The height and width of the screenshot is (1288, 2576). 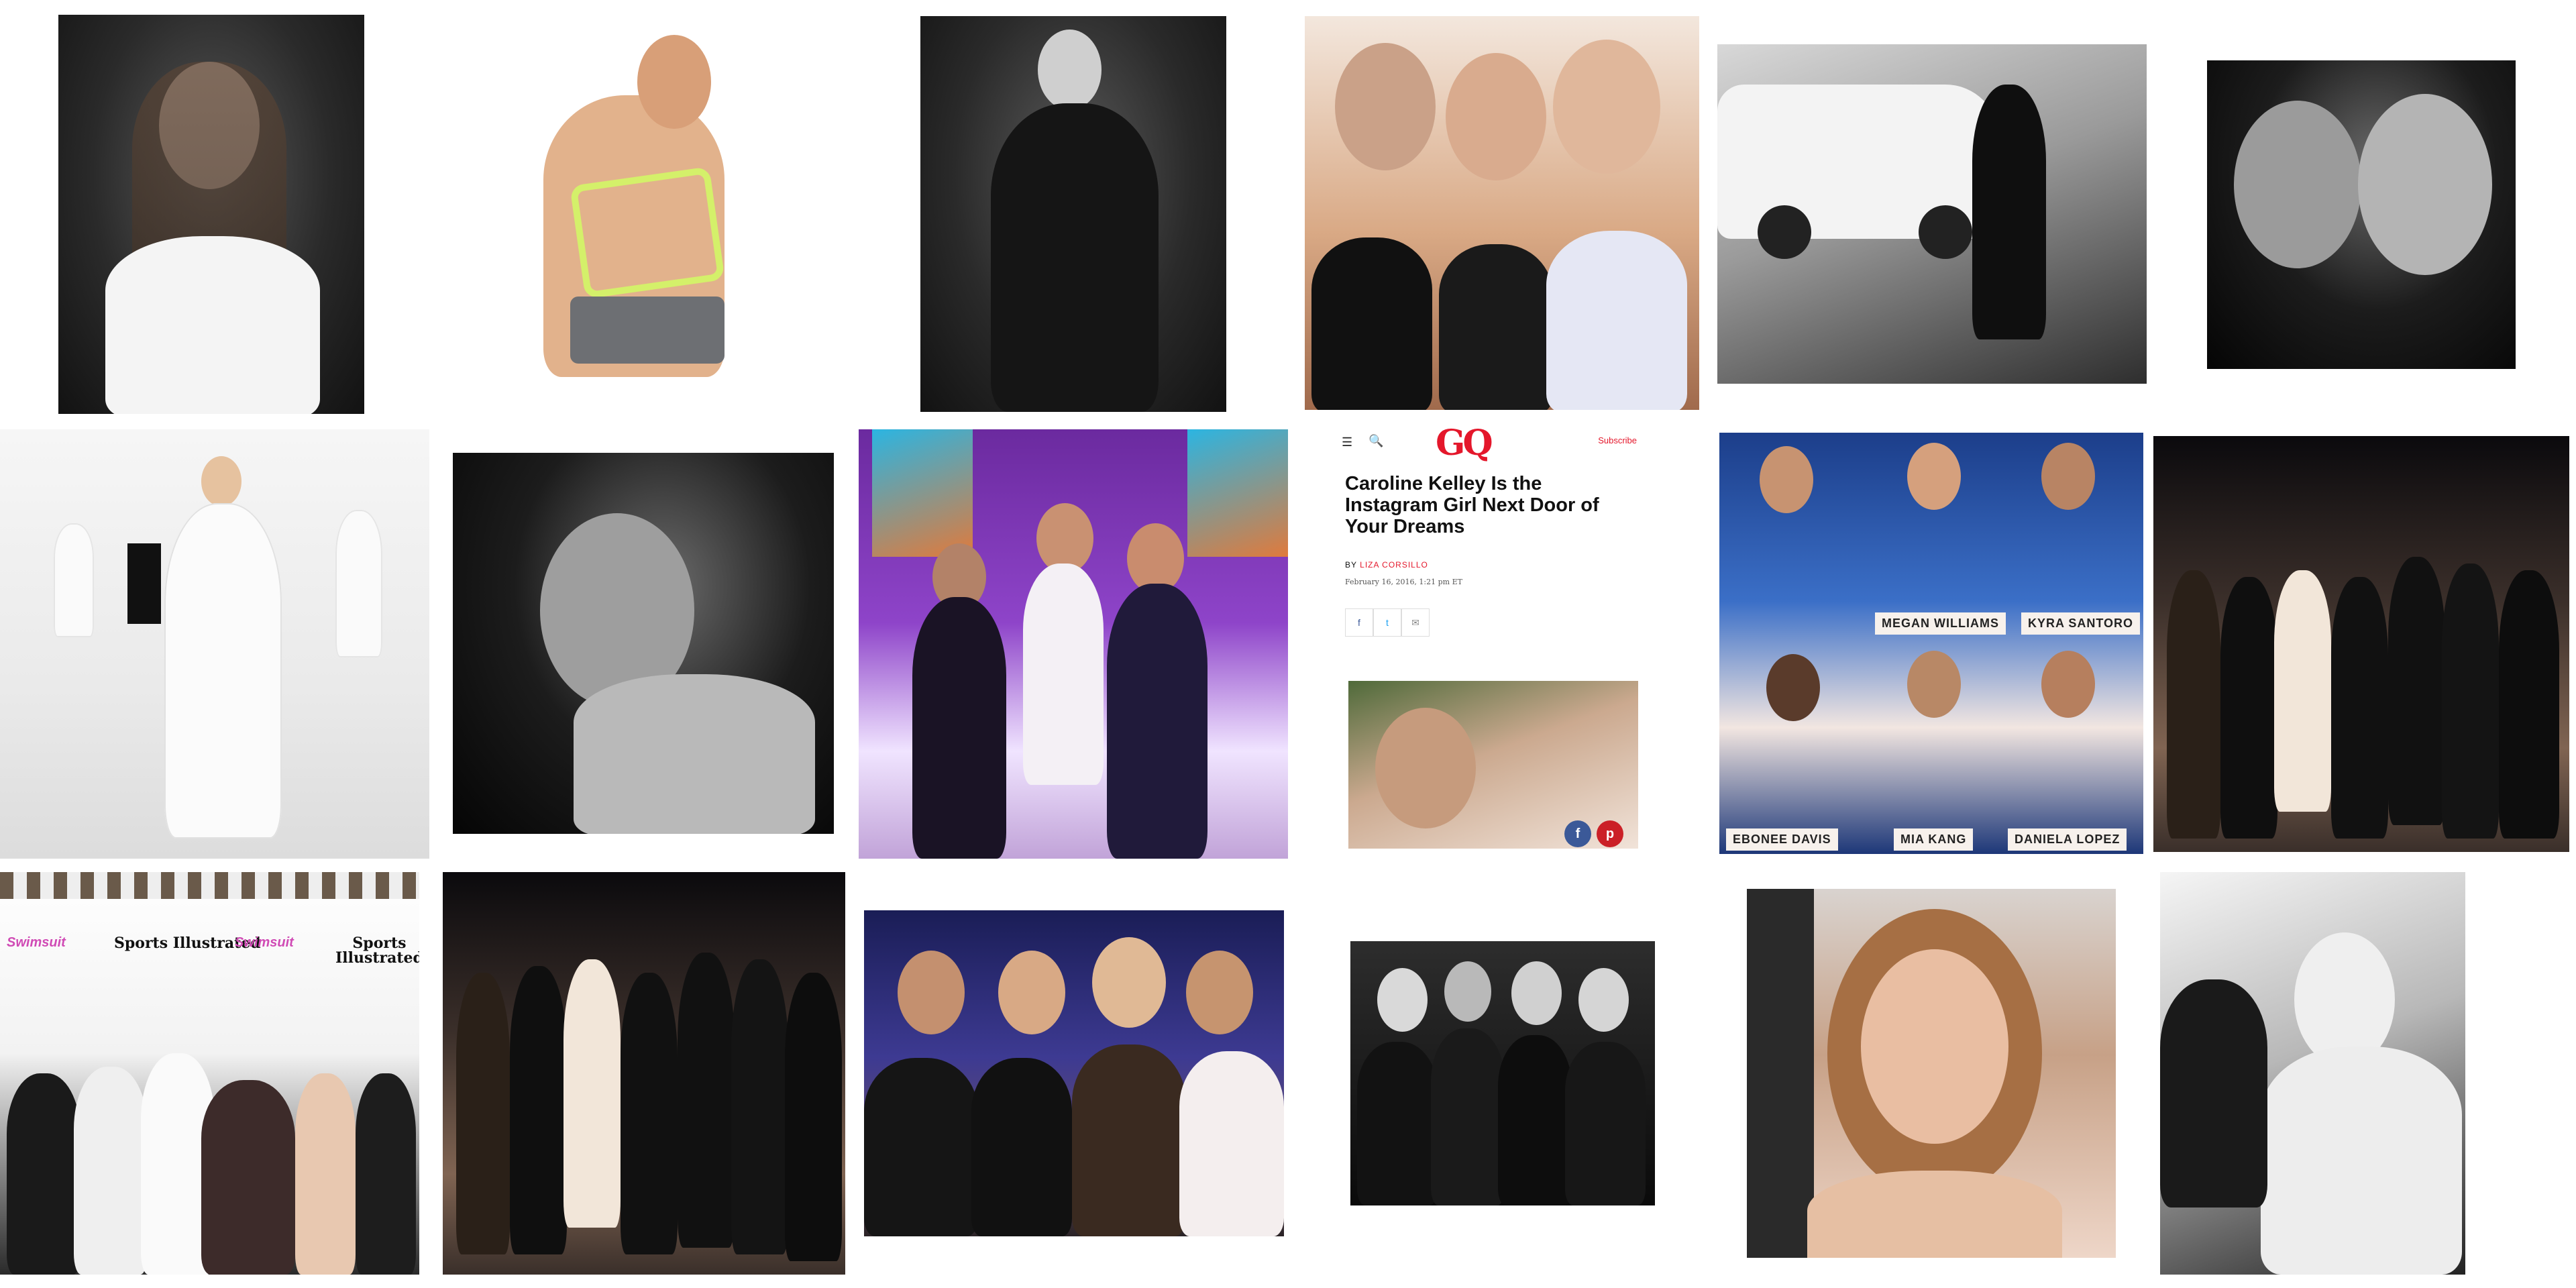 I want to click on share-buttons: f t ✉, so click(x=1387, y=622).